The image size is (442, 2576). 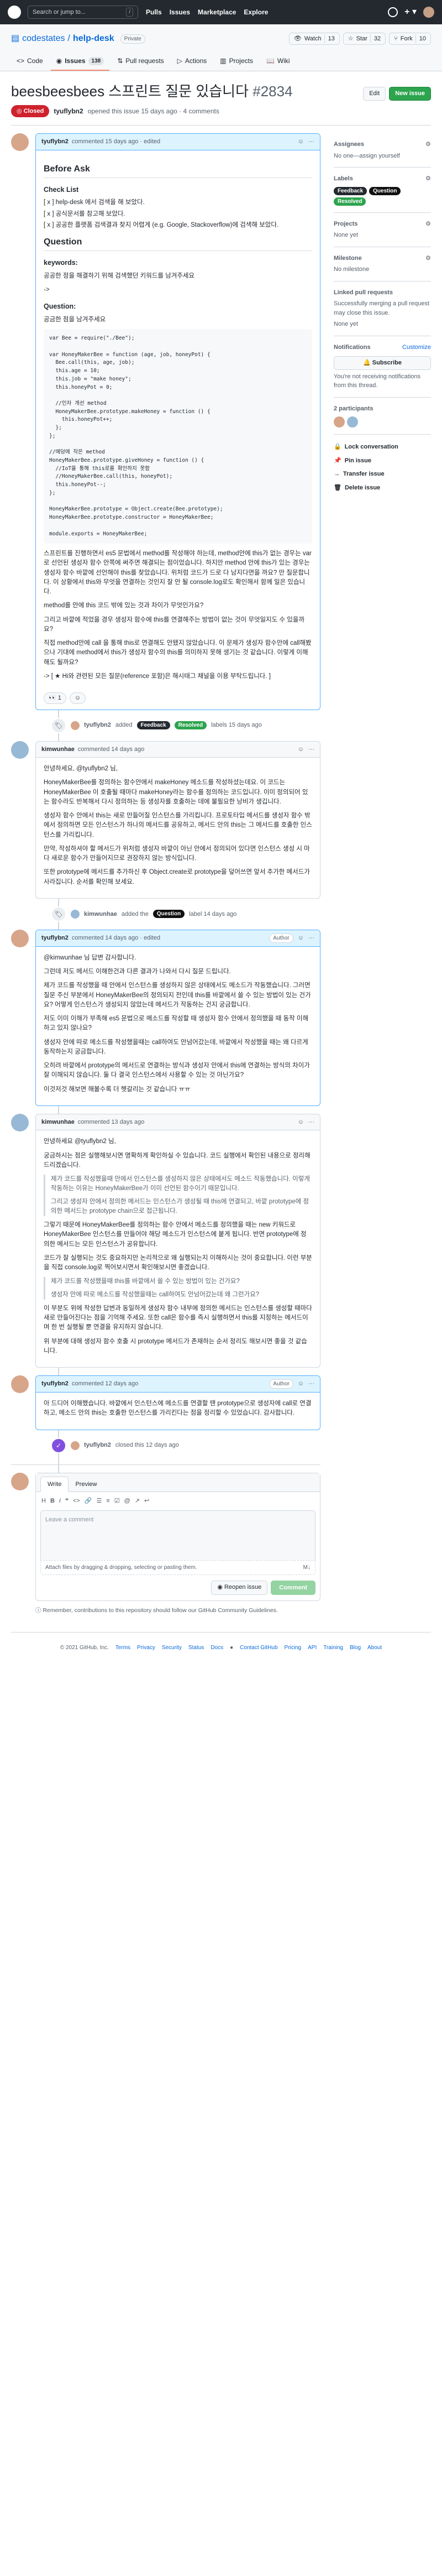 What do you see at coordinates (428, 12) in the screenshot?
I see `user-avatar` at bounding box center [428, 12].